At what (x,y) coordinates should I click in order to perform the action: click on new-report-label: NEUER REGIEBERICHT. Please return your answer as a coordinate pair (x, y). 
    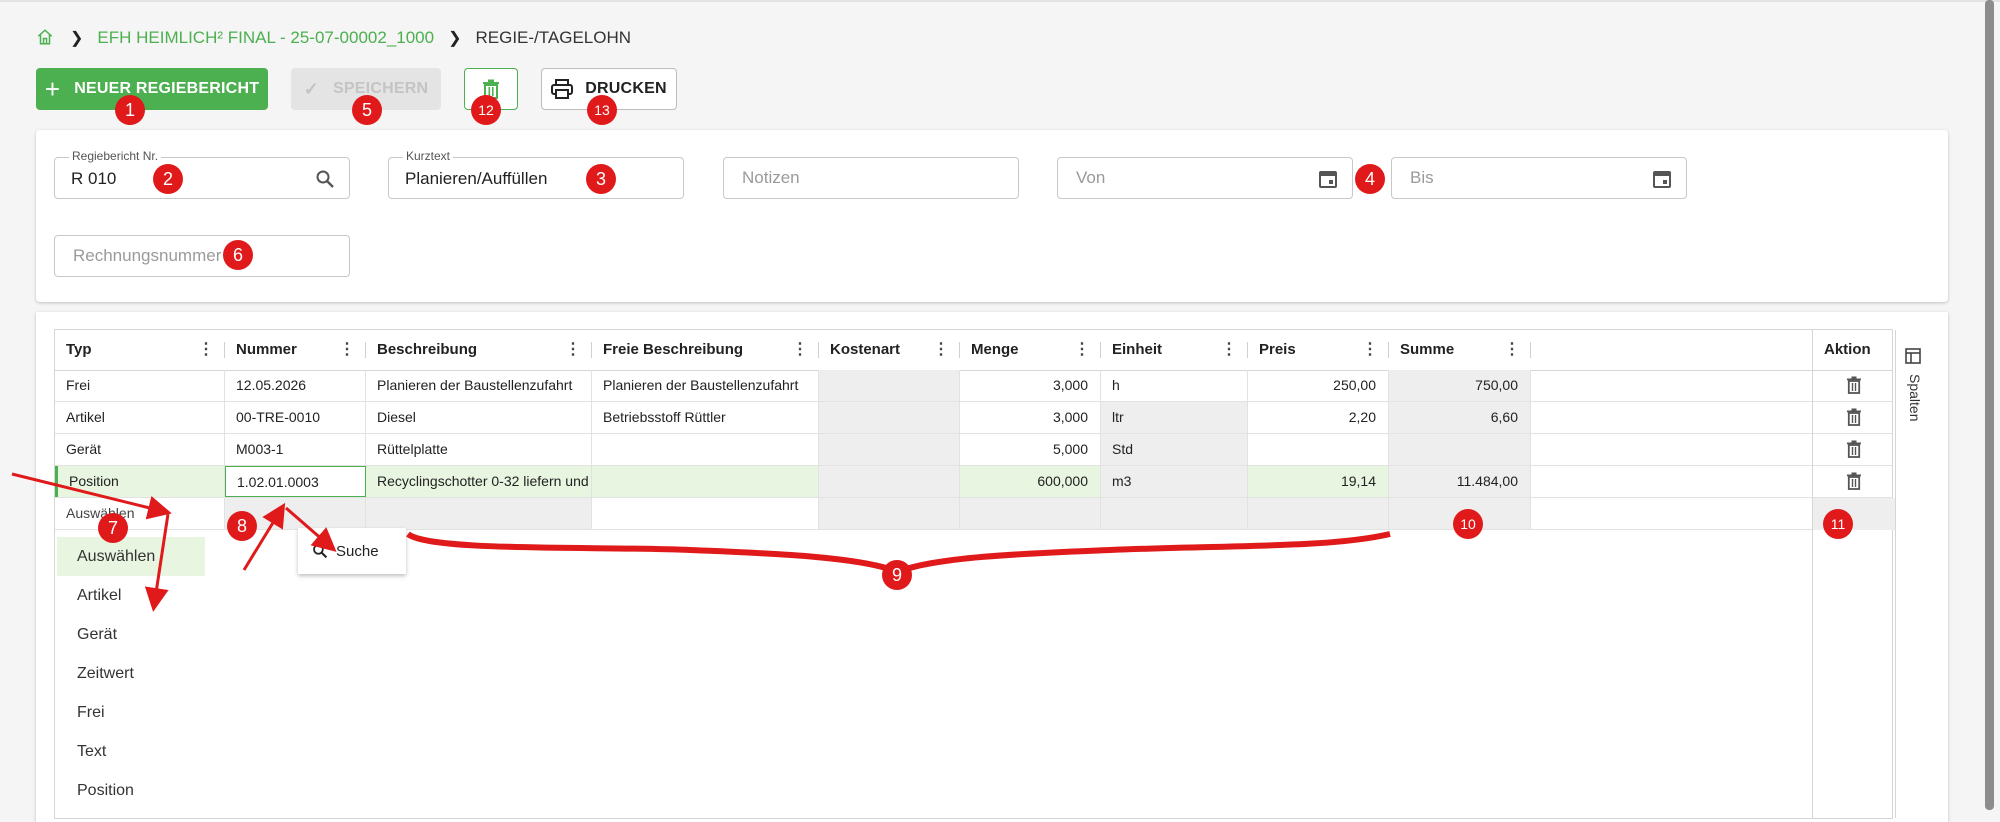
    Looking at the image, I should click on (167, 88).